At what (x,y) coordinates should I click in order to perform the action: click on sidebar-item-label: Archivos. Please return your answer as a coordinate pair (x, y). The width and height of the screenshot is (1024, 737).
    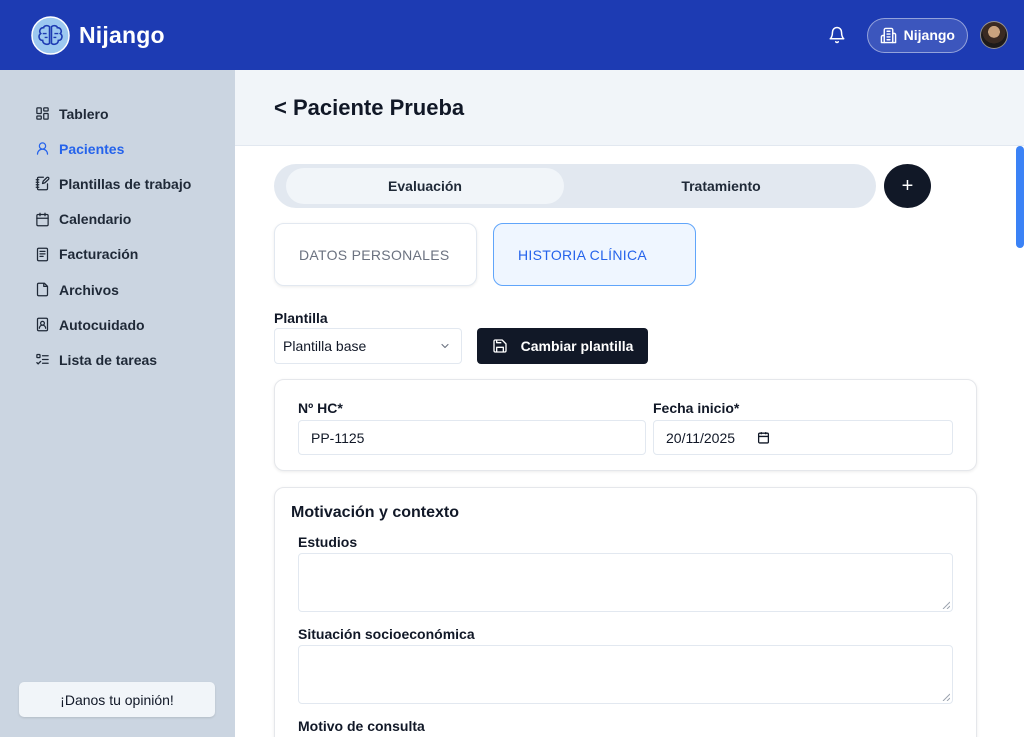
    Looking at the image, I should click on (89, 289).